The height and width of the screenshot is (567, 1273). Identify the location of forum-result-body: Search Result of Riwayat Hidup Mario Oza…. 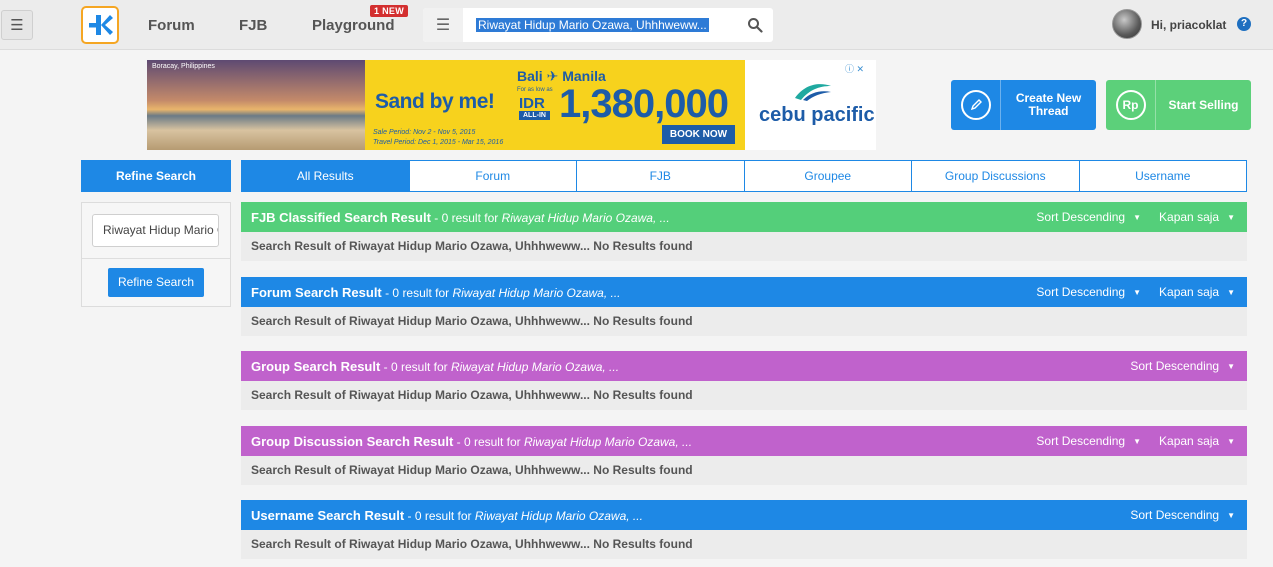
(744, 321).